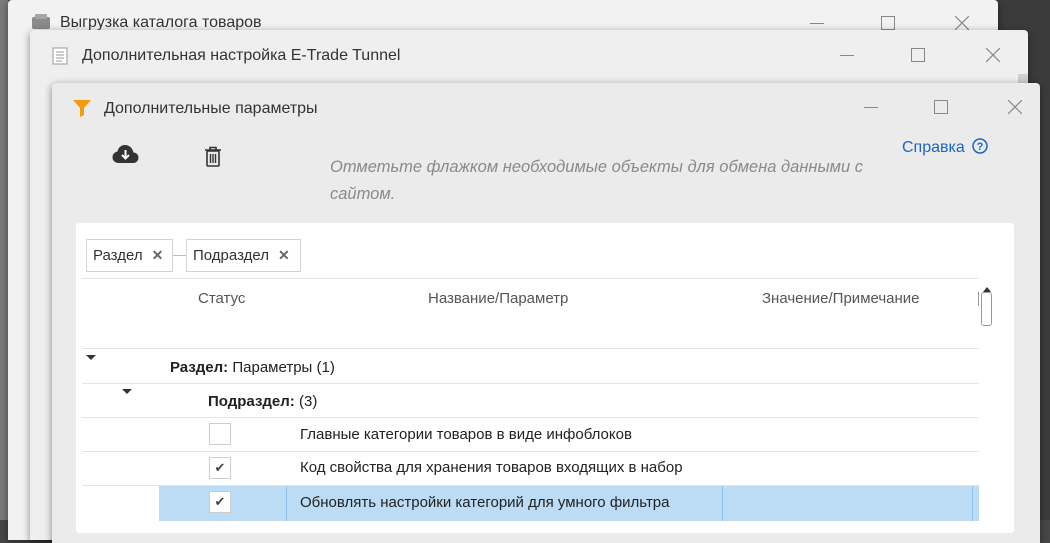 Image resolution: width=1050 pixels, height=543 pixels. I want to click on group-label: Раздел:, so click(199, 367).